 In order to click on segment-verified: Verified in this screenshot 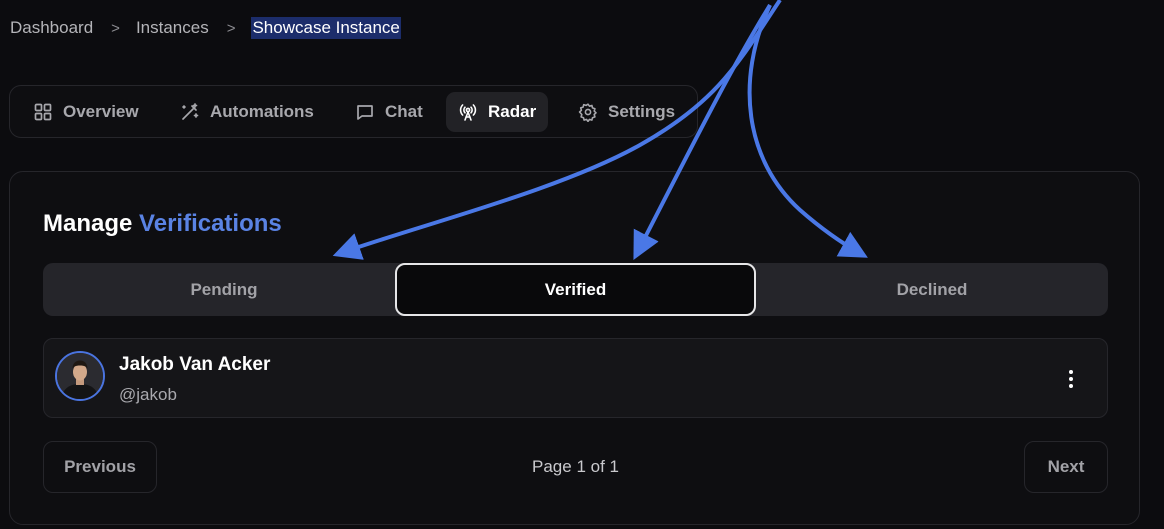, I will do `click(575, 289)`.